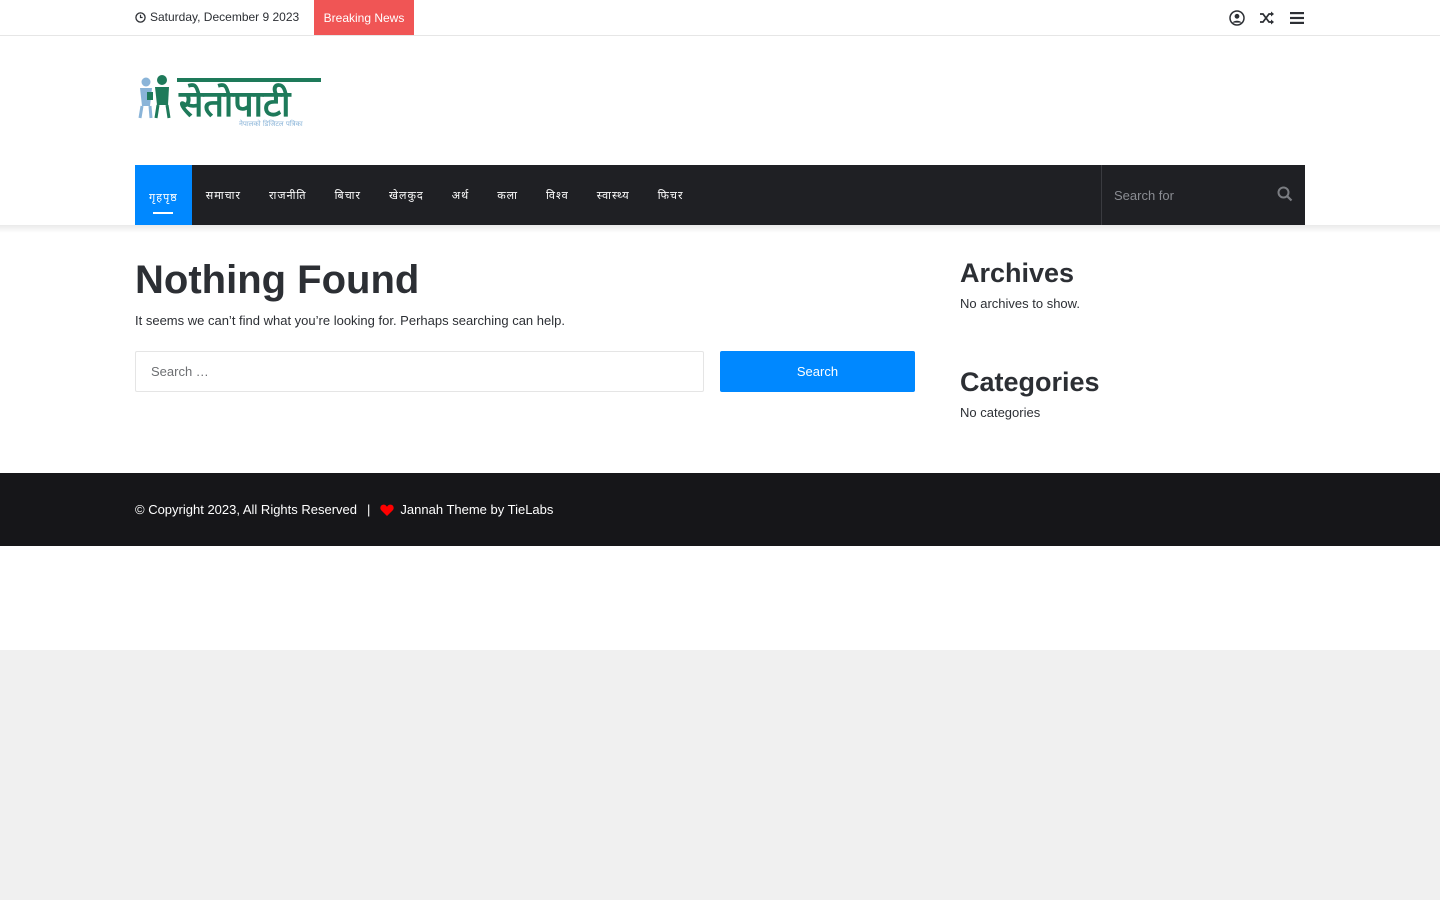  I want to click on nav-search, so click(1203, 195).